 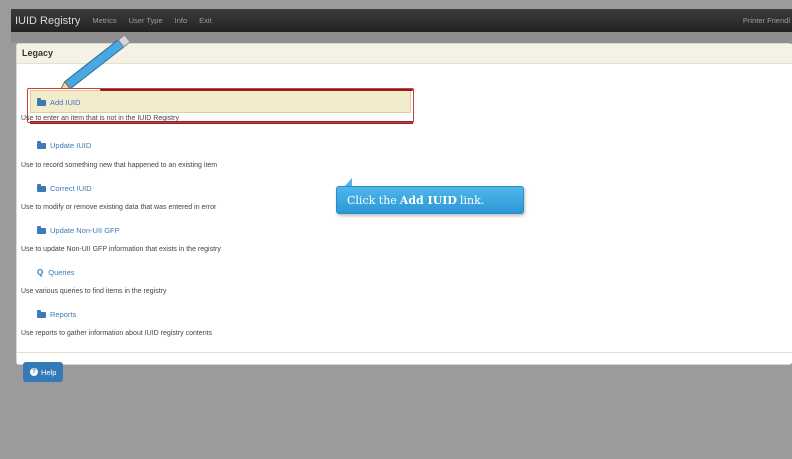 What do you see at coordinates (47, 21) in the screenshot?
I see `brand-title: IUID Registry` at bounding box center [47, 21].